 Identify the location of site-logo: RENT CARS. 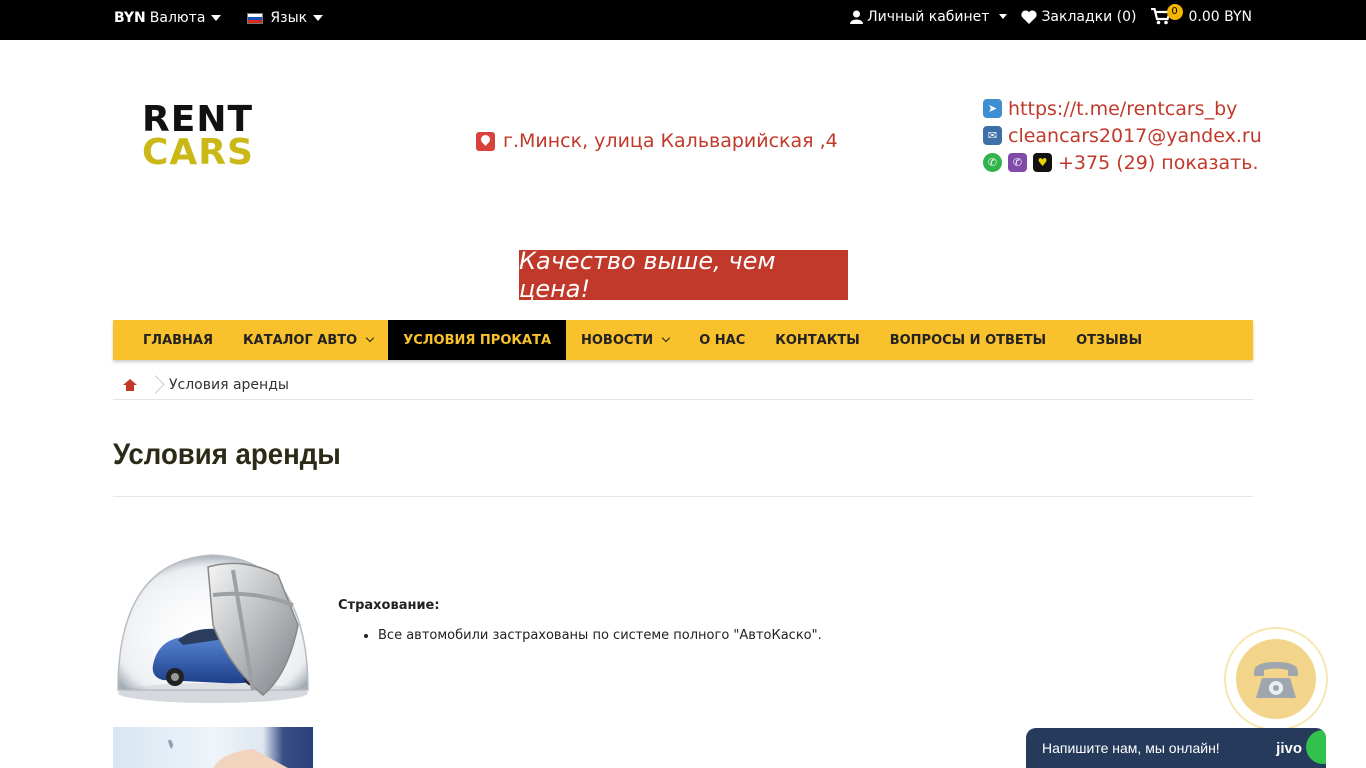
(214, 137).